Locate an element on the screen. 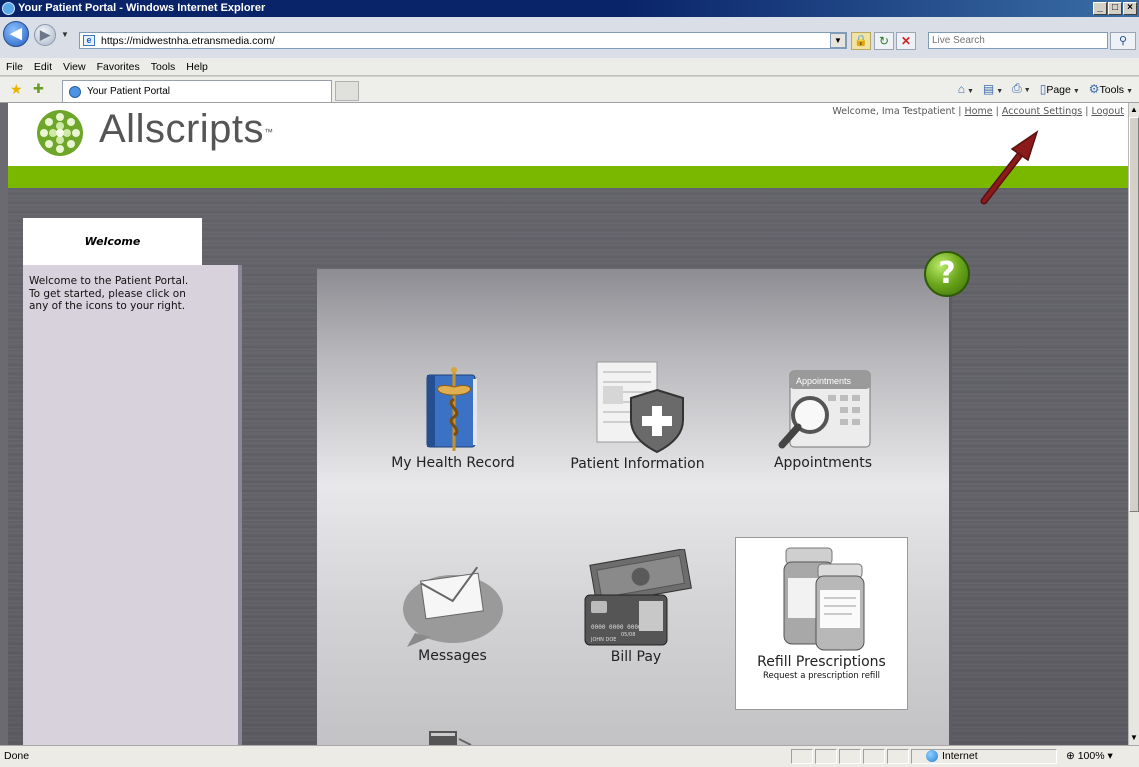 The height and width of the screenshot is (767, 1139). tile-partial-next-row is located at coordinates (450, 736).